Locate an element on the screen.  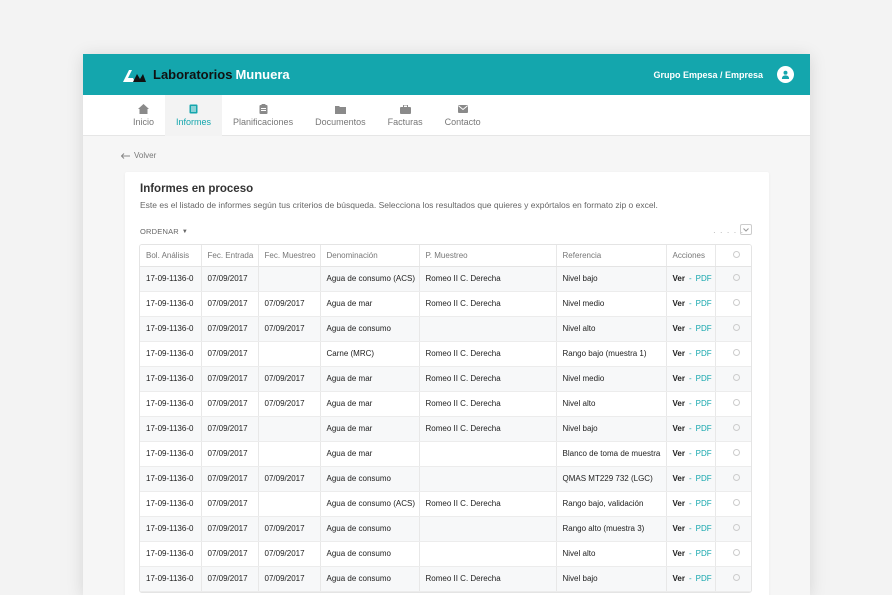
flask-logo-icon is located at coordinates (134, 75).